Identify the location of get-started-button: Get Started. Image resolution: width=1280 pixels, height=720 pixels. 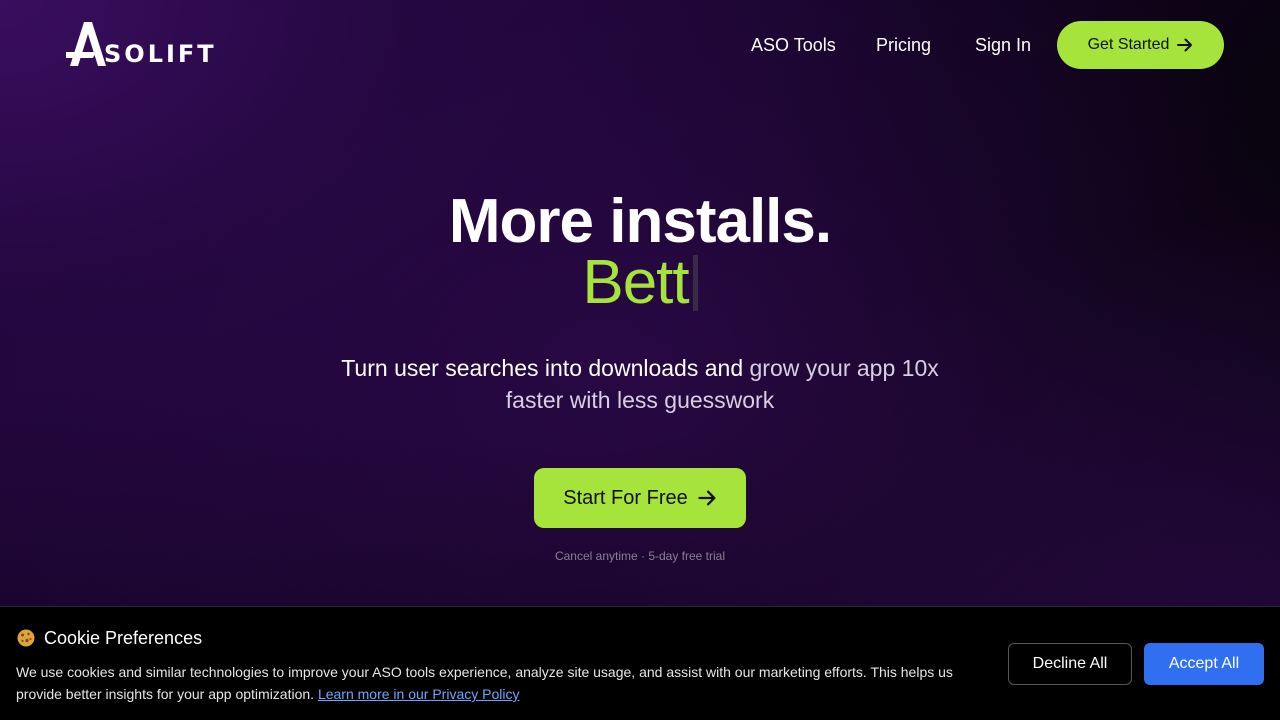
(1140, 45).